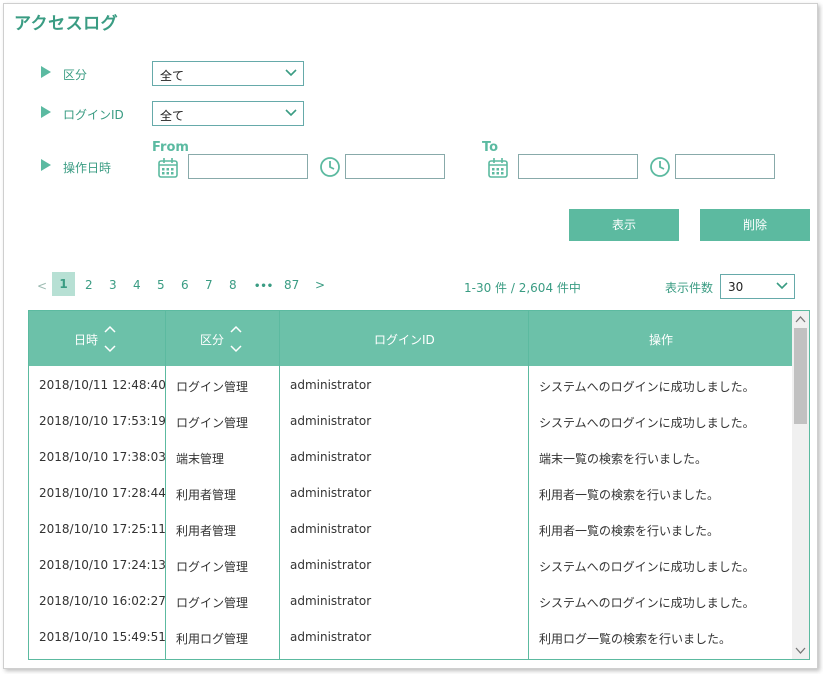  Describe the element at coordinates (624, 225) in the screenshot. I see `show-button: 表示` at that location.